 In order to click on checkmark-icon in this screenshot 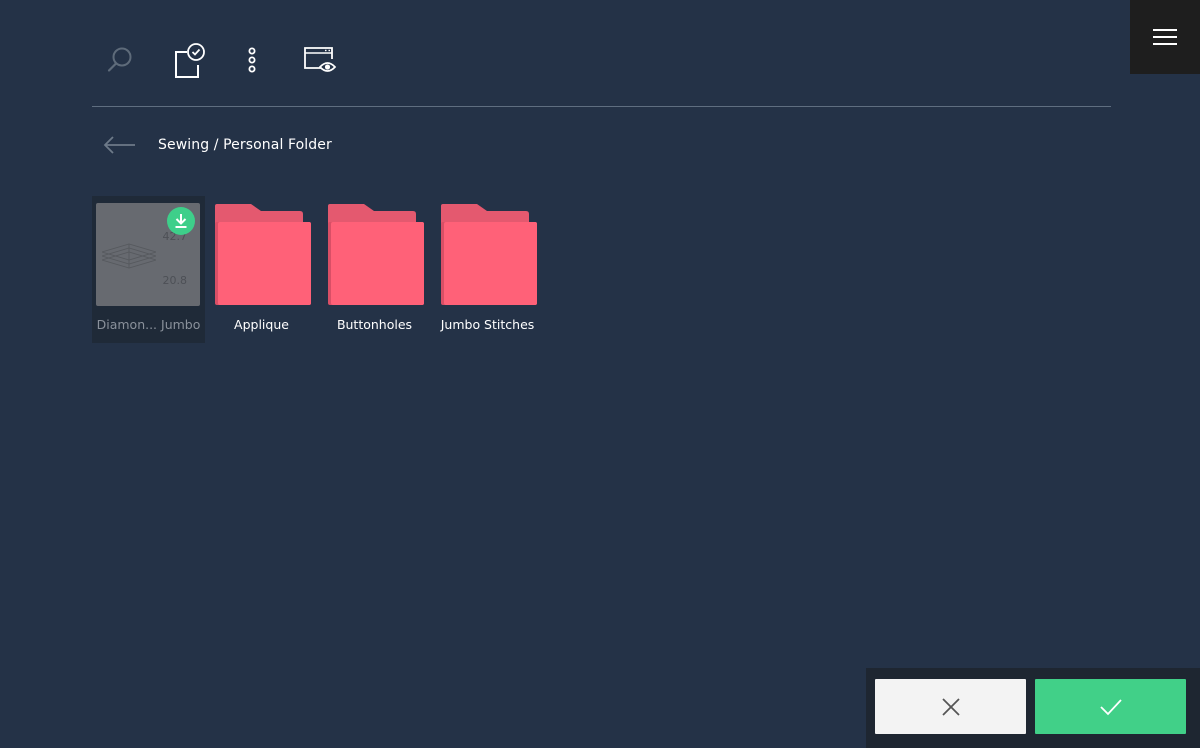, I will do `click(1110, 706)`.